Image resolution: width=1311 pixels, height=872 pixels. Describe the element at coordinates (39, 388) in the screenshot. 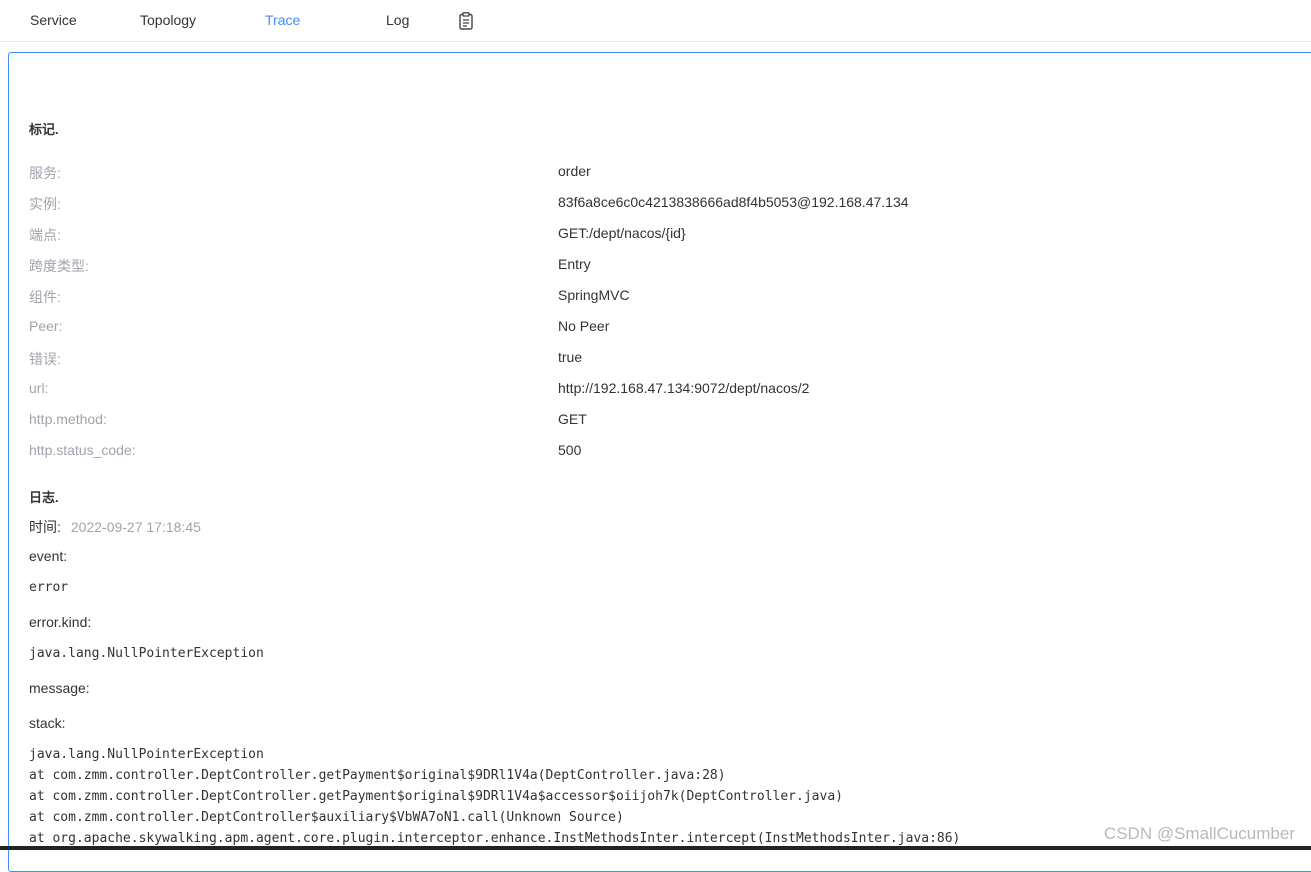

I see `tag-key-url: url:` at that location.